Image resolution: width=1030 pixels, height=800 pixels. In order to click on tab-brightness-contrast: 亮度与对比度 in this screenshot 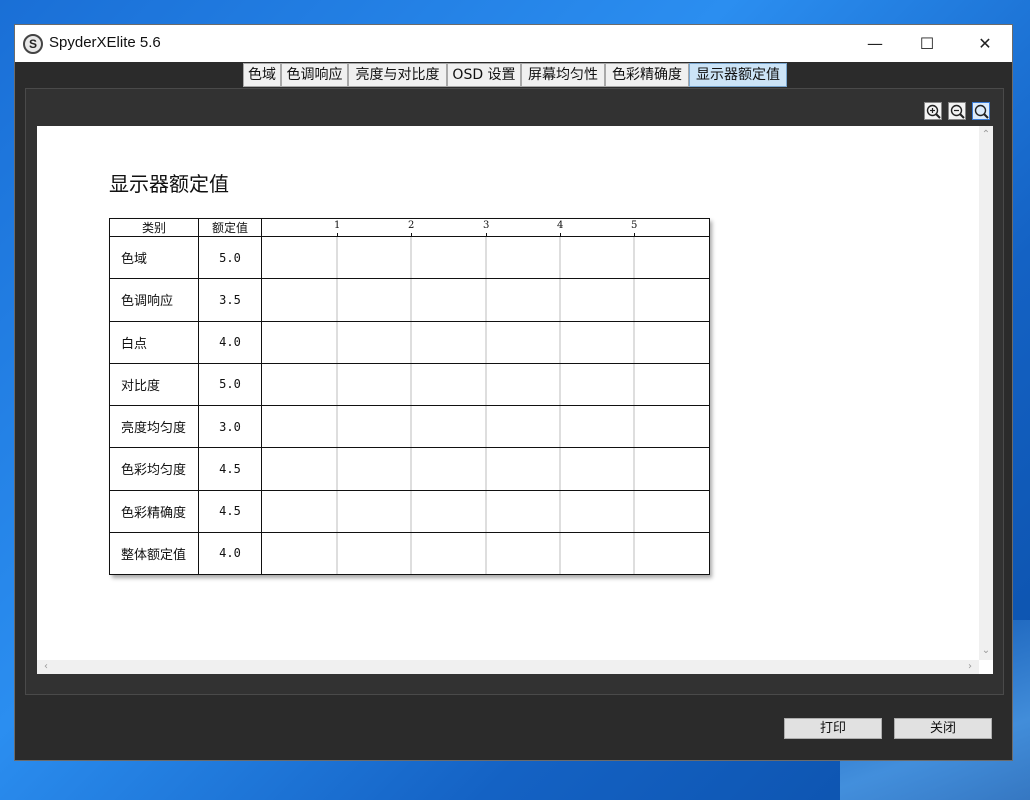, I will do `click(397, 75)`.